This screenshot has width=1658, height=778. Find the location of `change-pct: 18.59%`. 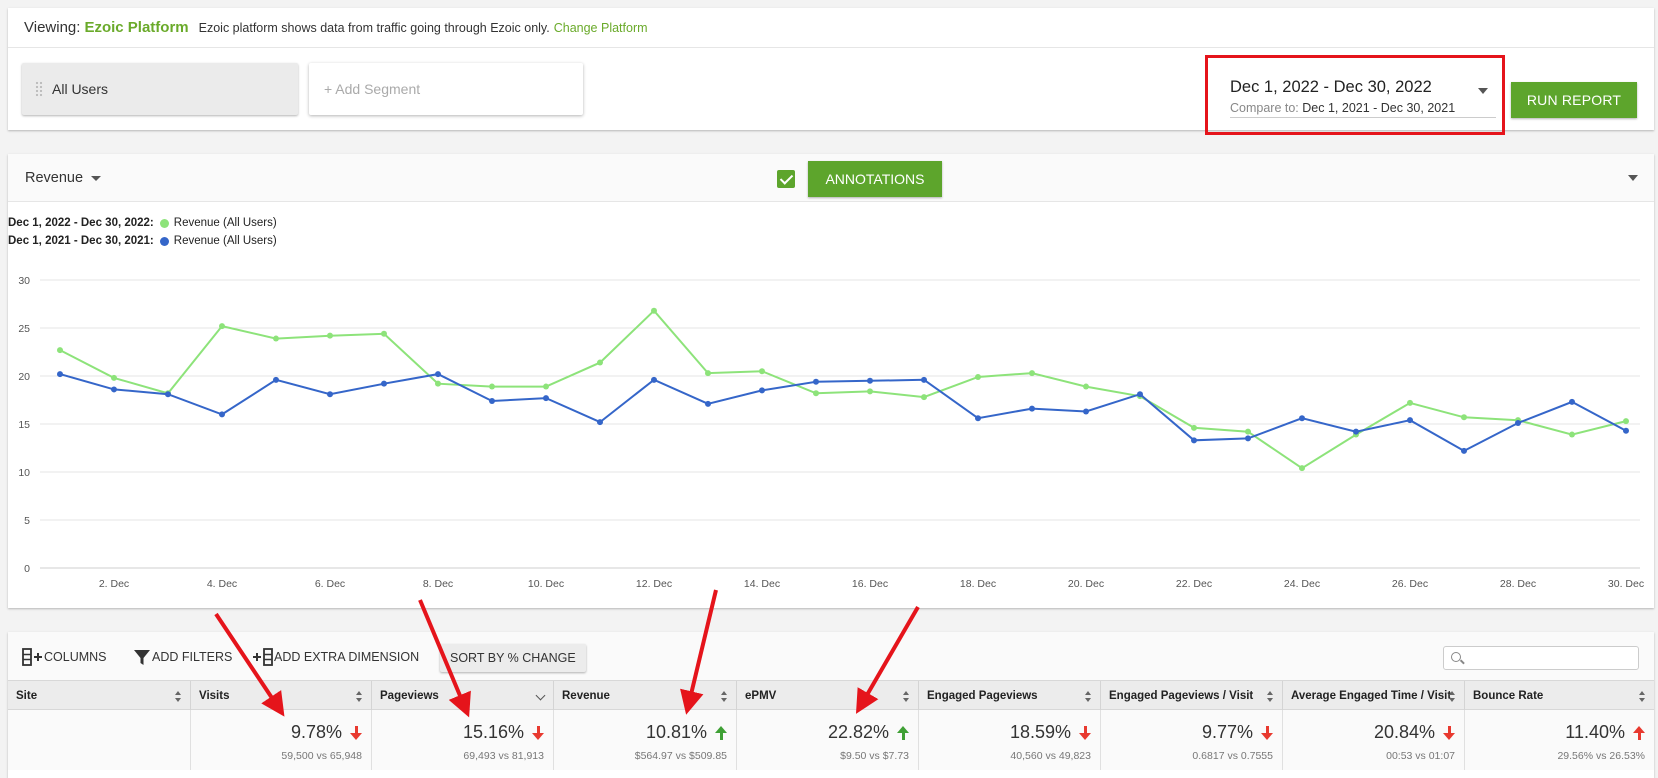

change-pct: 18.59% is located at coordinates (1040, 732).